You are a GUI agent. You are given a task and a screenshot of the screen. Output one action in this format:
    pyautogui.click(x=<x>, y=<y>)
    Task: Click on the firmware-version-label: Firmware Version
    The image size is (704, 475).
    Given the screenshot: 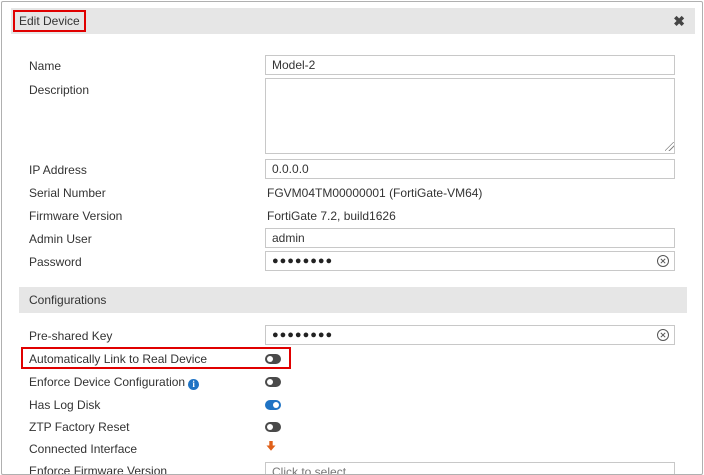 What is the action you would take?
    pyautogui.click(x=76, y=216)
    